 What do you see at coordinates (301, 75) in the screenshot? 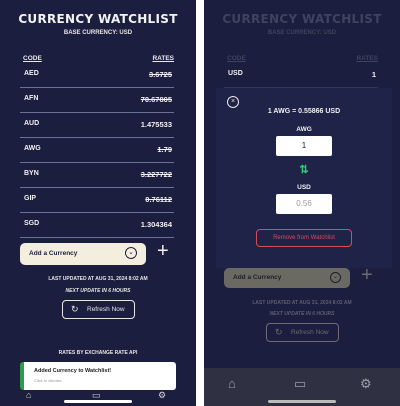
I see `currency-row-usd: USD 1` at bounding box center [301, 75].